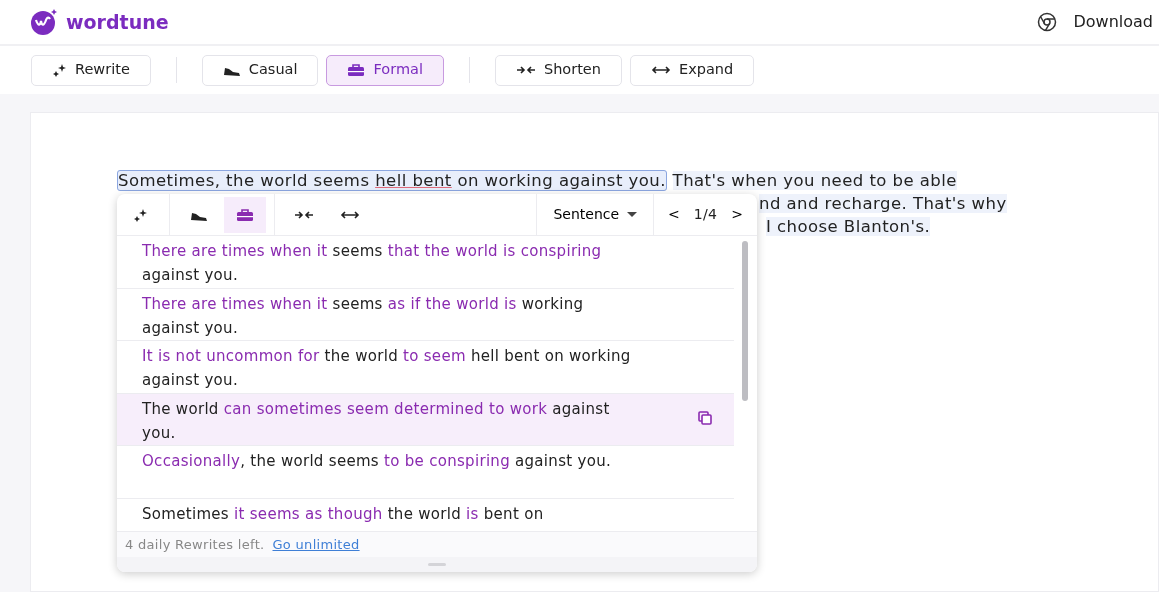  I want to click on suggestion-item: The world can sometimes seem determined to work against you., so click(425, 419).